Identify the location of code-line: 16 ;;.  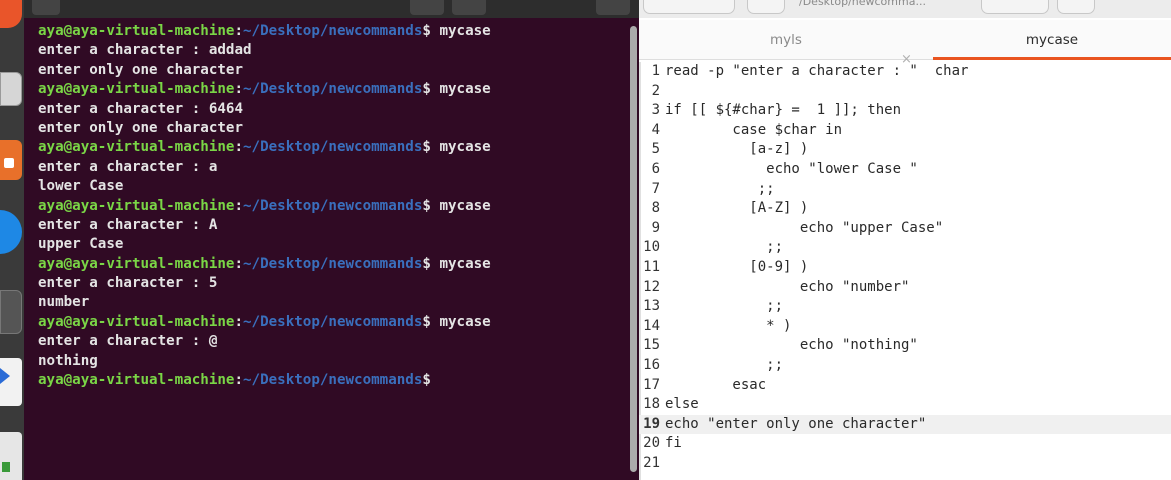
(905, 366).